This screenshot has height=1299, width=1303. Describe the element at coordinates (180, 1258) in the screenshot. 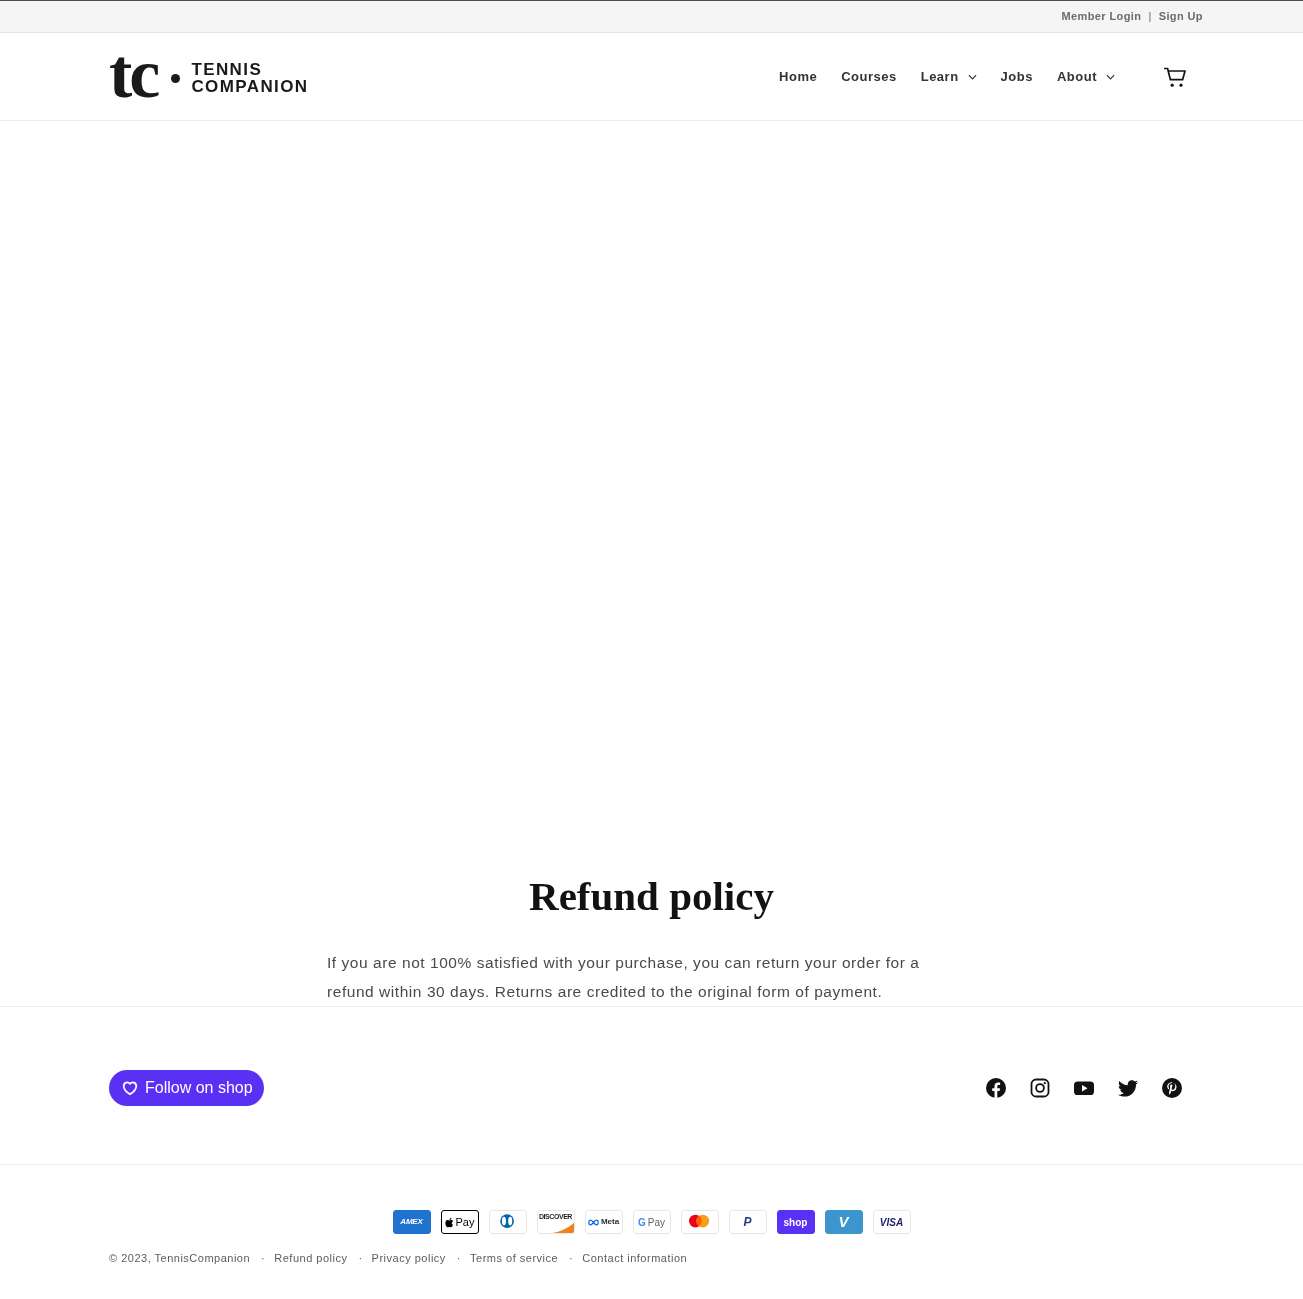

I see `copyright-text: © 2023, TennisCompanion` at that location.